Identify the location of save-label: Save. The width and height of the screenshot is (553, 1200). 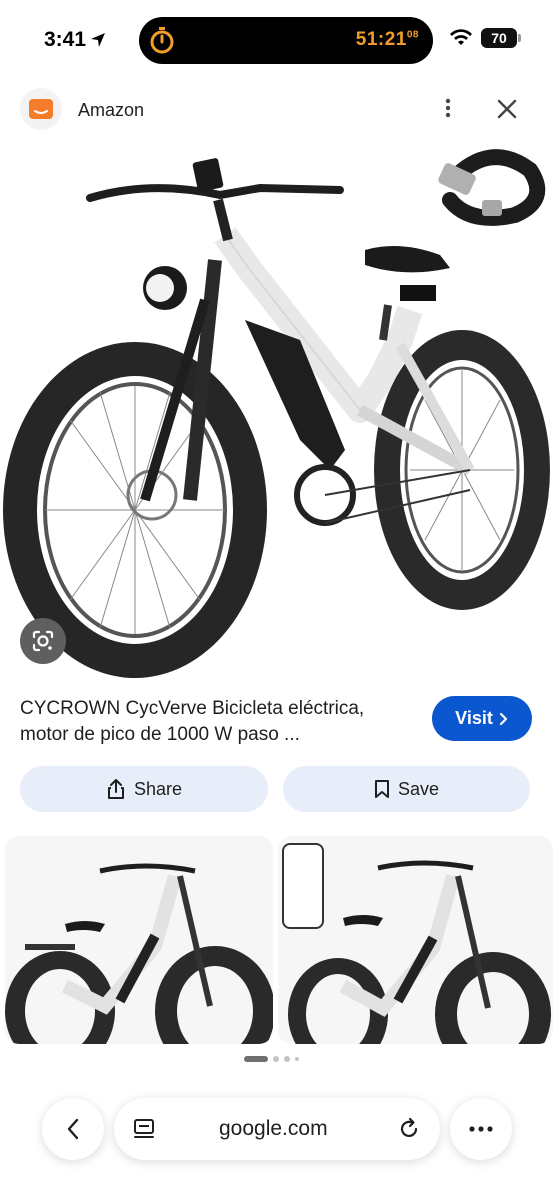
(418, 788).